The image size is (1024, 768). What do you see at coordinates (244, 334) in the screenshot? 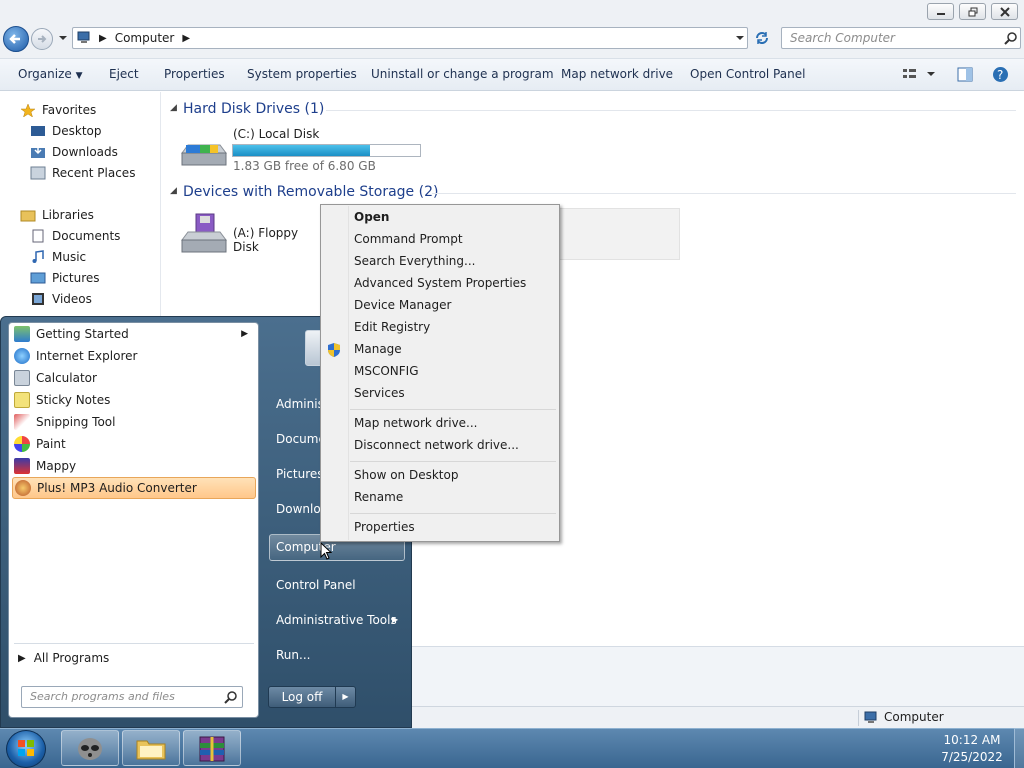
I see `submenu-arrow-icon: ▶` at bounding box center [244, 334].